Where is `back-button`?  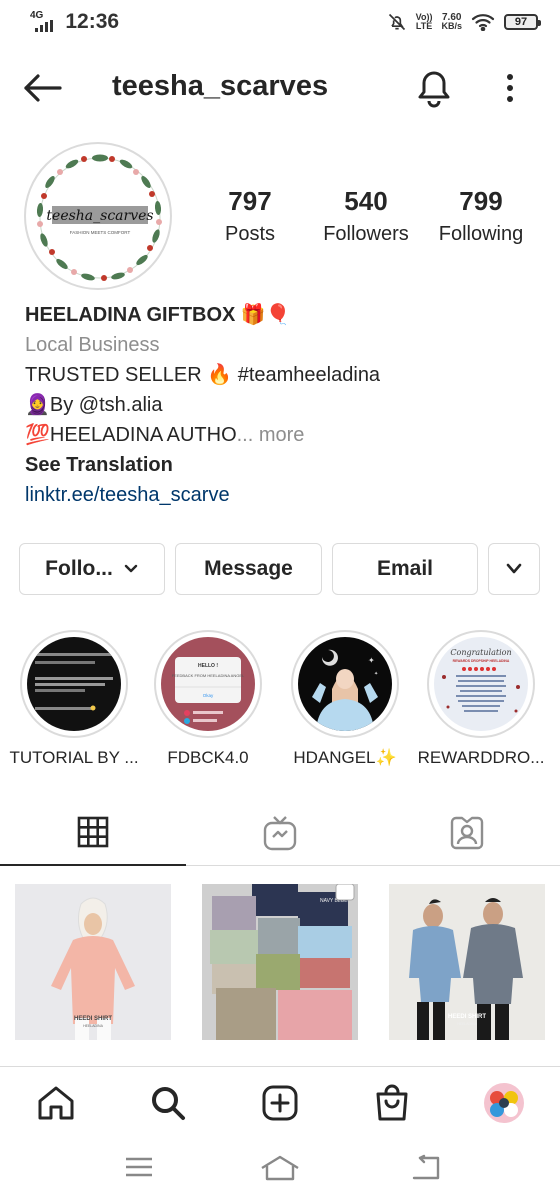
back-button is located at coordinates (43, 88).